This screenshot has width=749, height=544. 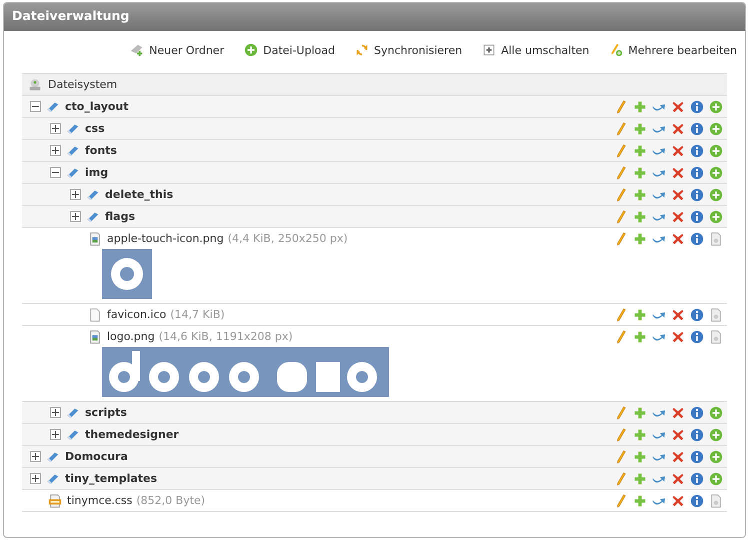 What do you see at coordinates (136, 314) in the screenshot?
I see `file-name: favicon.ico` at bounding box center [136, 314].